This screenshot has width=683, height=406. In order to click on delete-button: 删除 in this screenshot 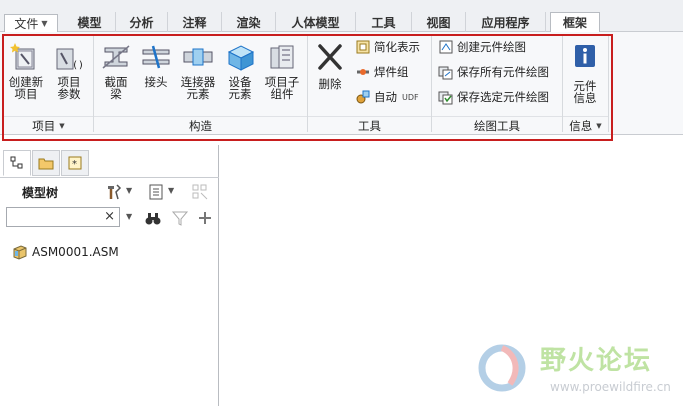, I will do `click(330, 75)`.